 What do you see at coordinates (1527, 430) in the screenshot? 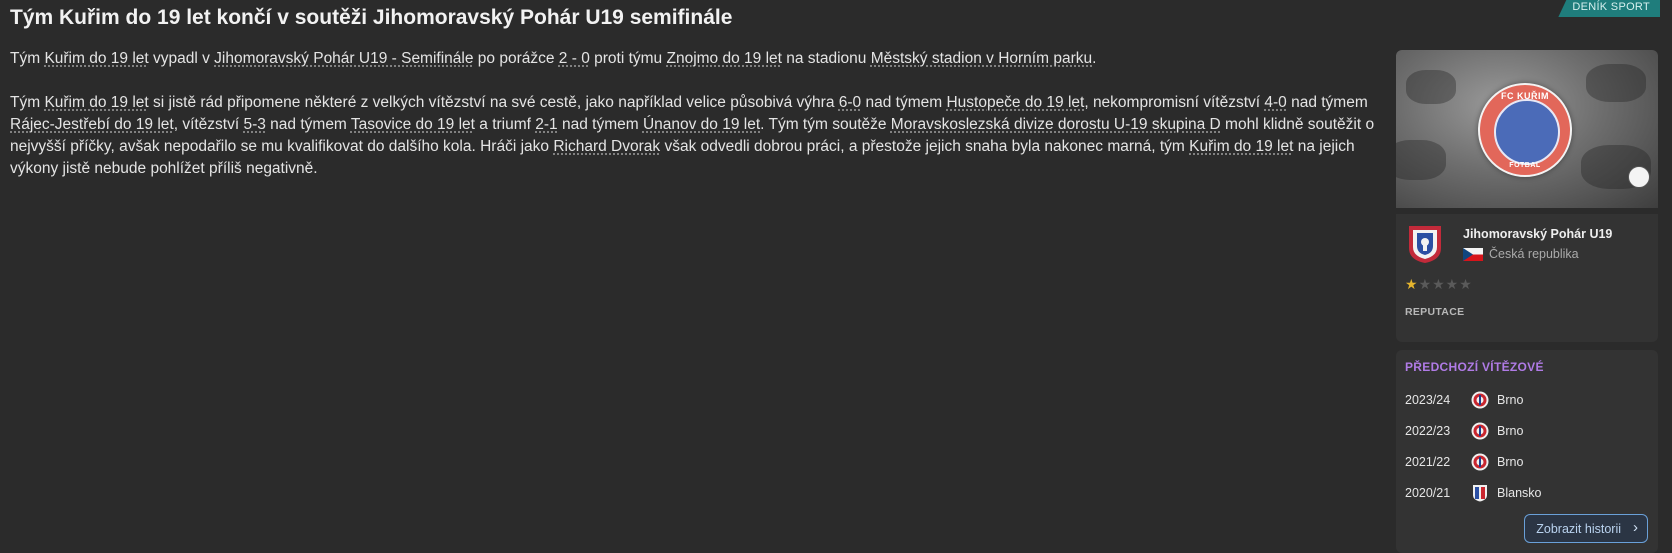
I see `winner-row: 2022/23 Brno` at bounding box center [1527, 430].